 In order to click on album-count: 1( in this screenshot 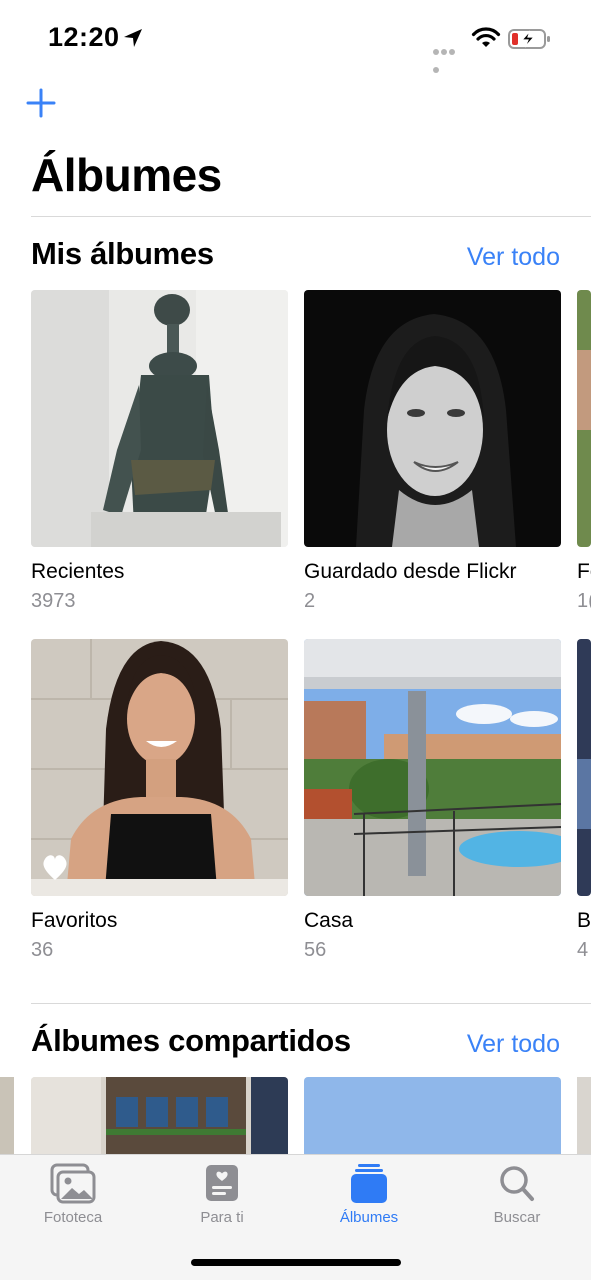, I will do `click(584, 601)`.